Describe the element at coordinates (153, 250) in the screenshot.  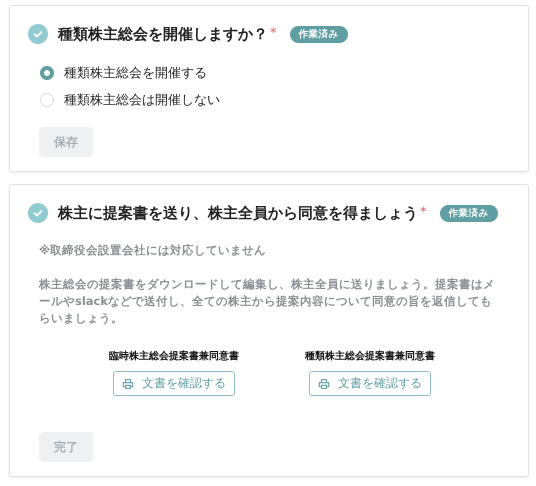
I see `note-text: ※取締役会設置会社には対応していません` at that location.